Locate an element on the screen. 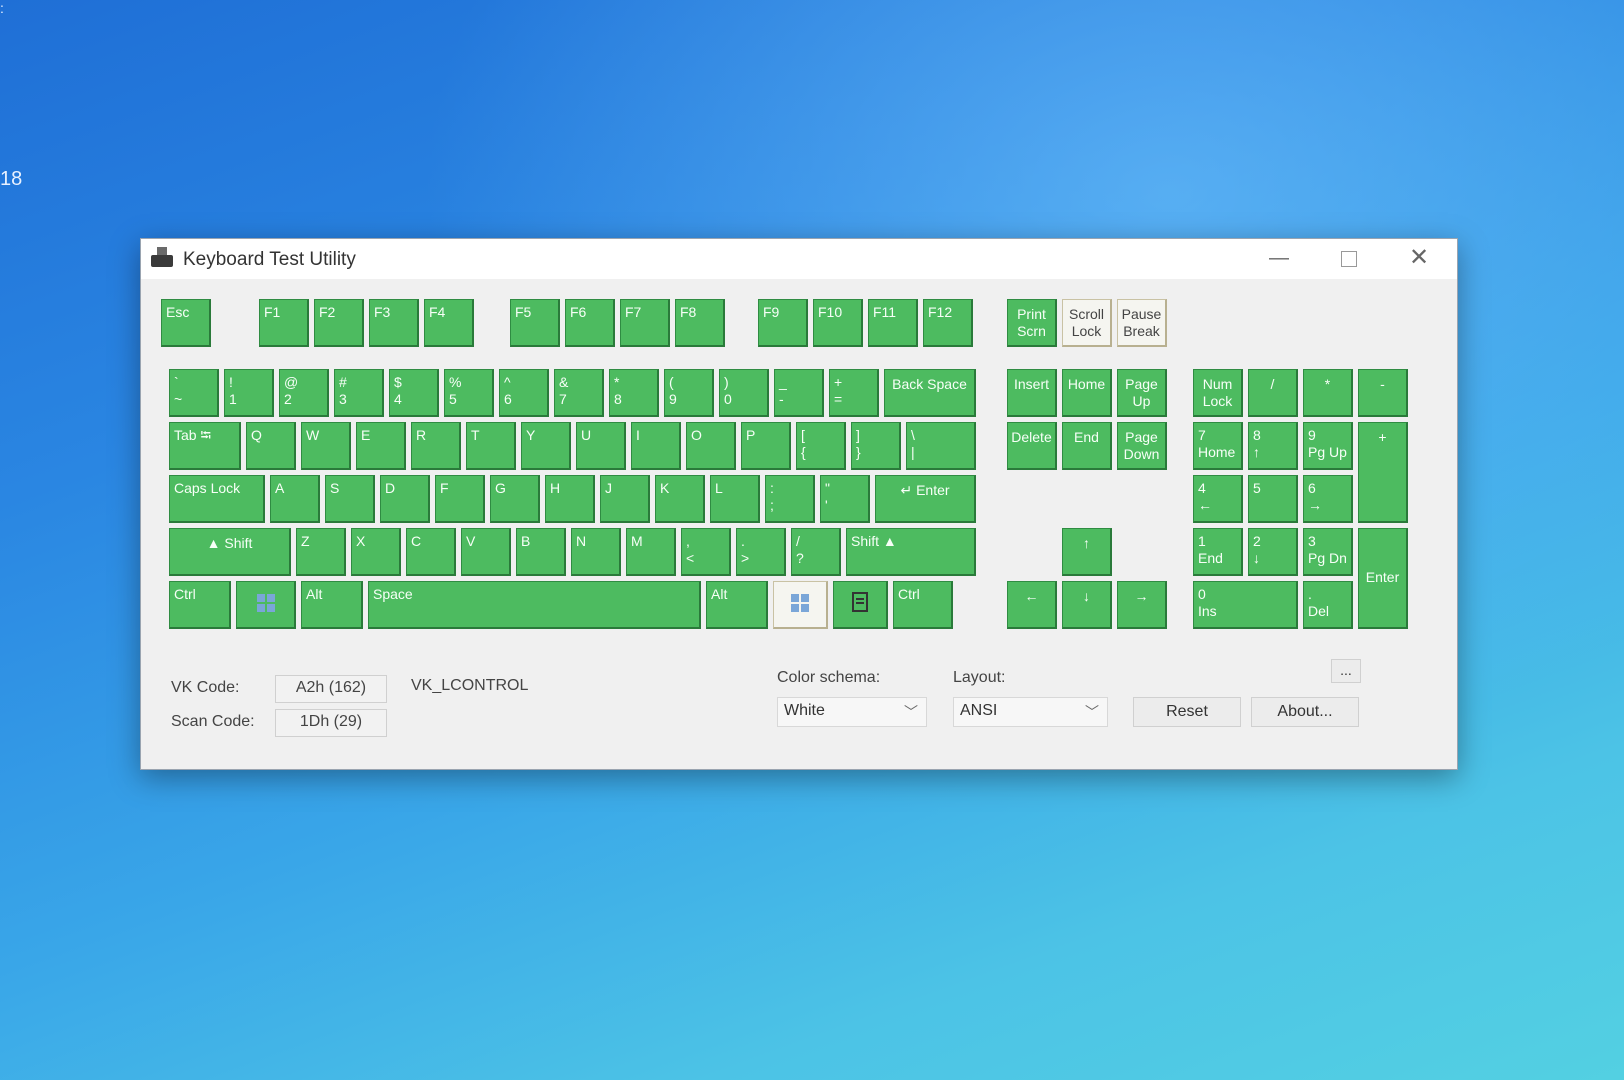 This screenshot has width=1624, height=1080. key-win-left is located at coordinates (266, 605).